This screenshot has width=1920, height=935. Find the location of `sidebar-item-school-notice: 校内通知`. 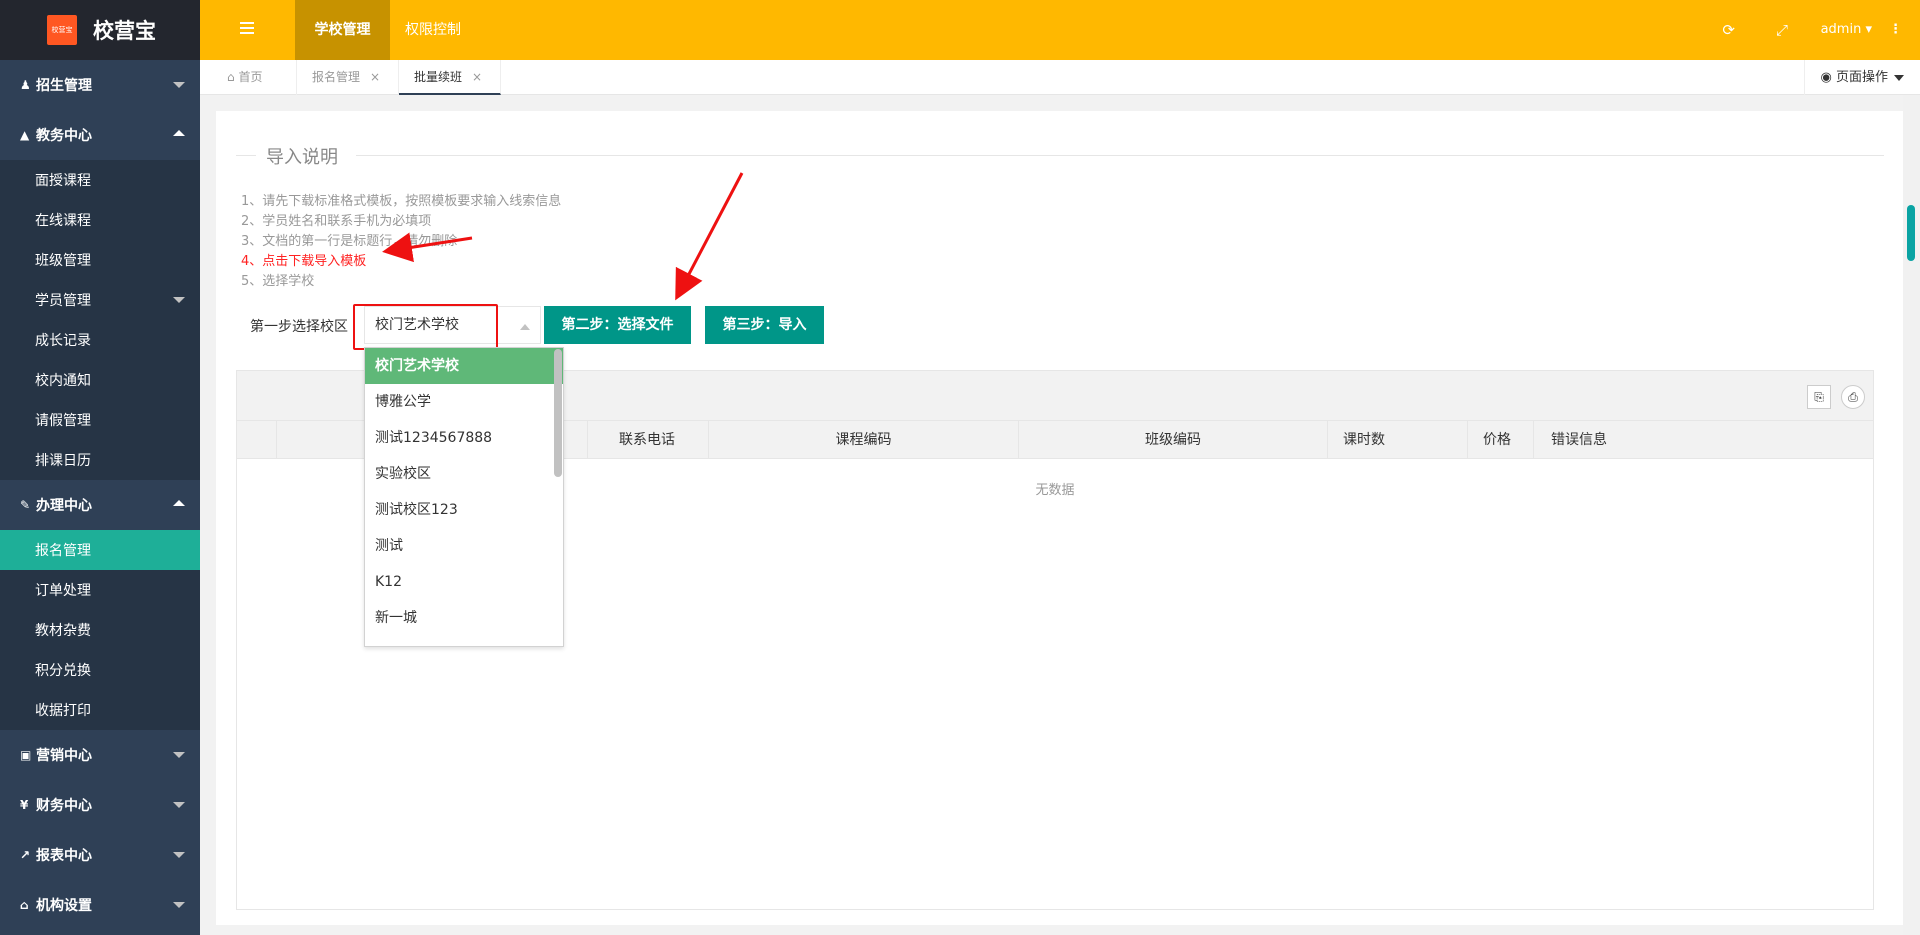

sidebar-item-school-notice: 校内通知 is located at coordinates (100, 380).